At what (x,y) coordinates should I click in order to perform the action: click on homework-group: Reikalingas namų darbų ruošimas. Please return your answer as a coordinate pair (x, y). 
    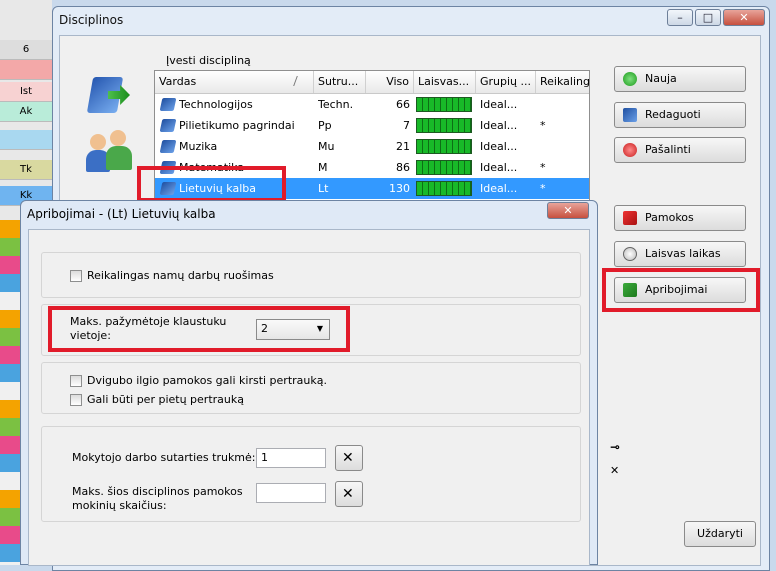
    Looking at the image, I should click on (311, 275).